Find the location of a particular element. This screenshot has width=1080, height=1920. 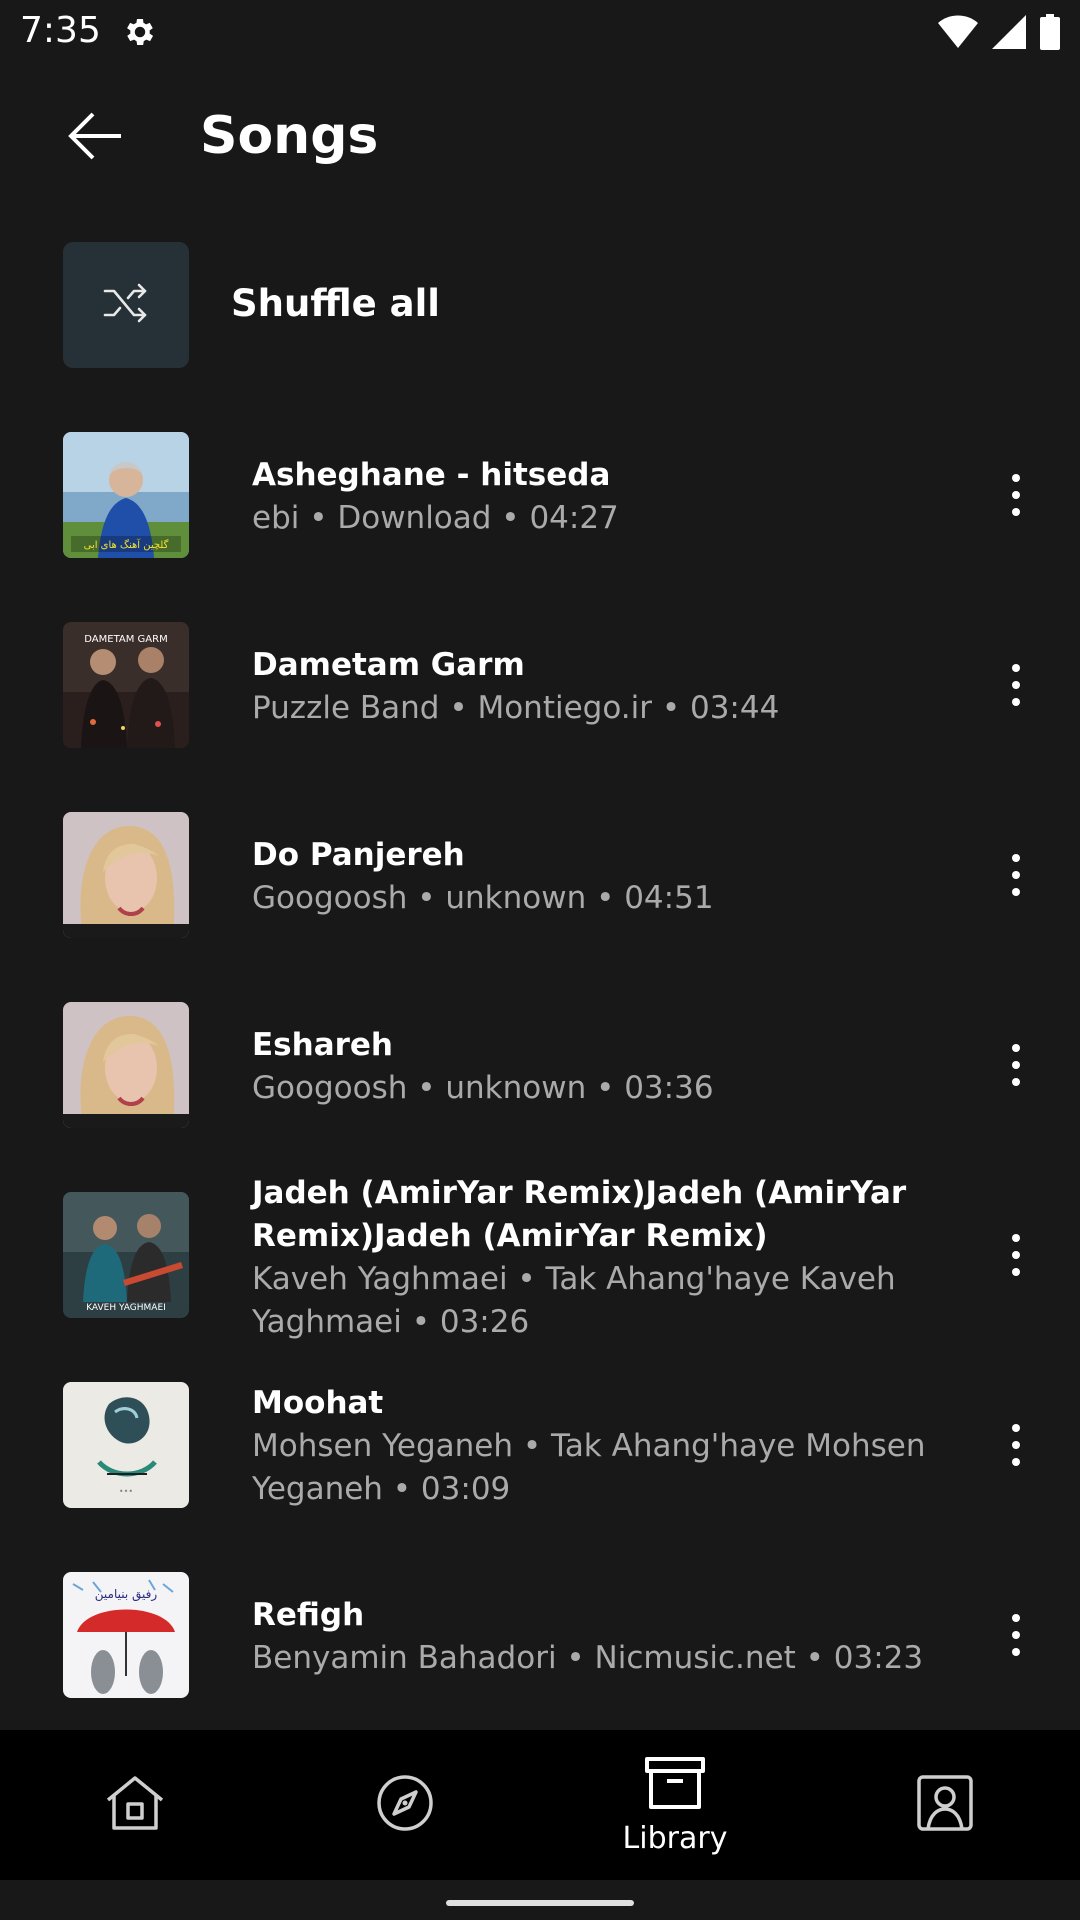

album-art-caption: رفیق بنیامین is located at coordinates (126, 1594).